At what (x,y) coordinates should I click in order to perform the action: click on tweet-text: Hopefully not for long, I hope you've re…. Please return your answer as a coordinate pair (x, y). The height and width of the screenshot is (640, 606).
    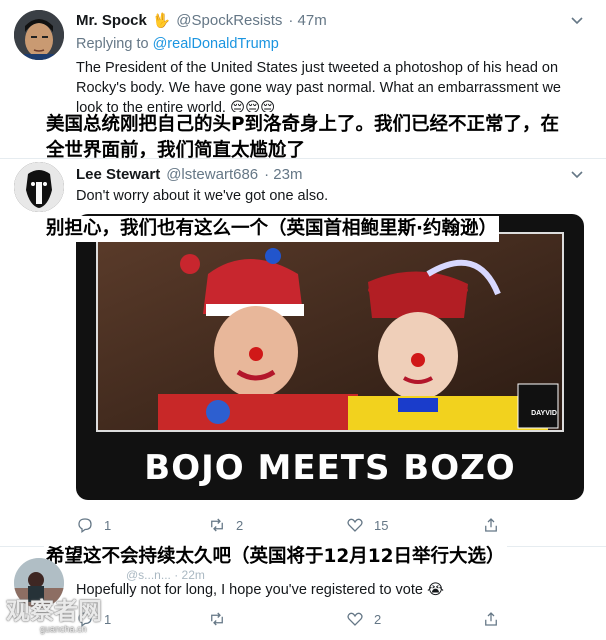
    Looking at the image, I should click on (249, 590).